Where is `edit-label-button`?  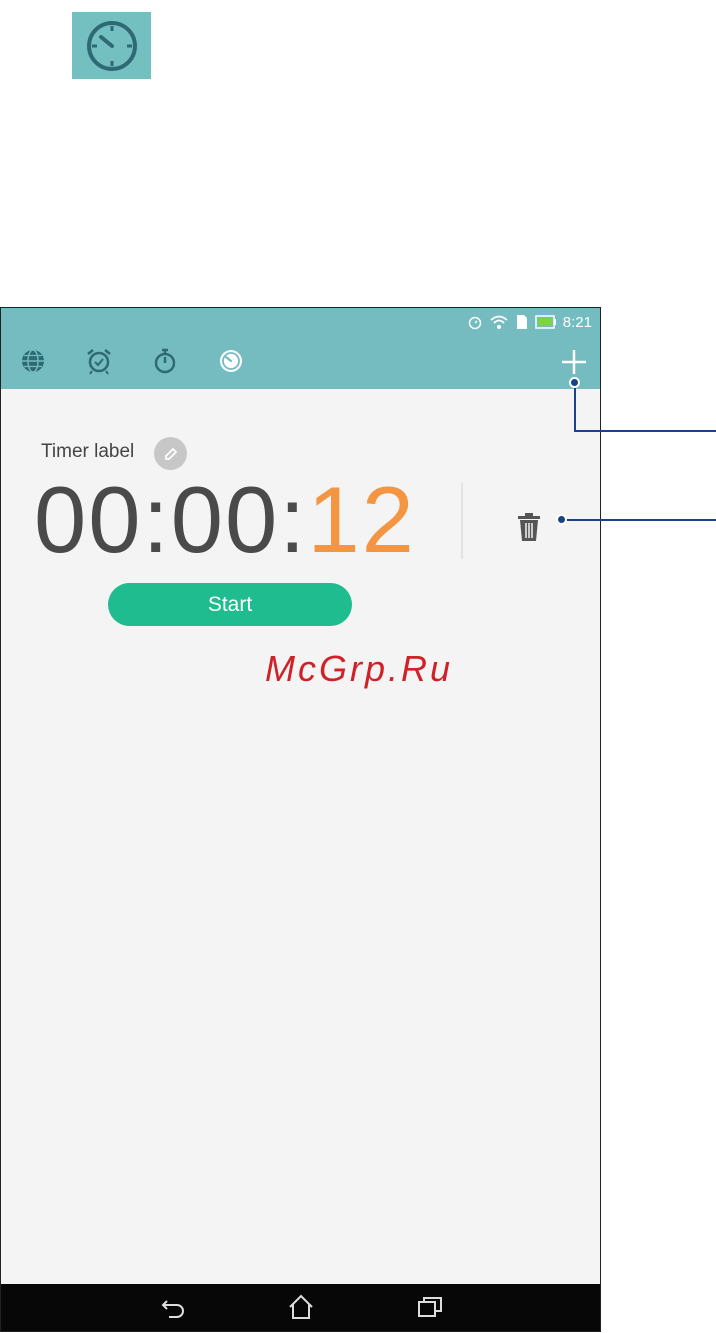 edit-label-button is located at coordinates (170, 453).